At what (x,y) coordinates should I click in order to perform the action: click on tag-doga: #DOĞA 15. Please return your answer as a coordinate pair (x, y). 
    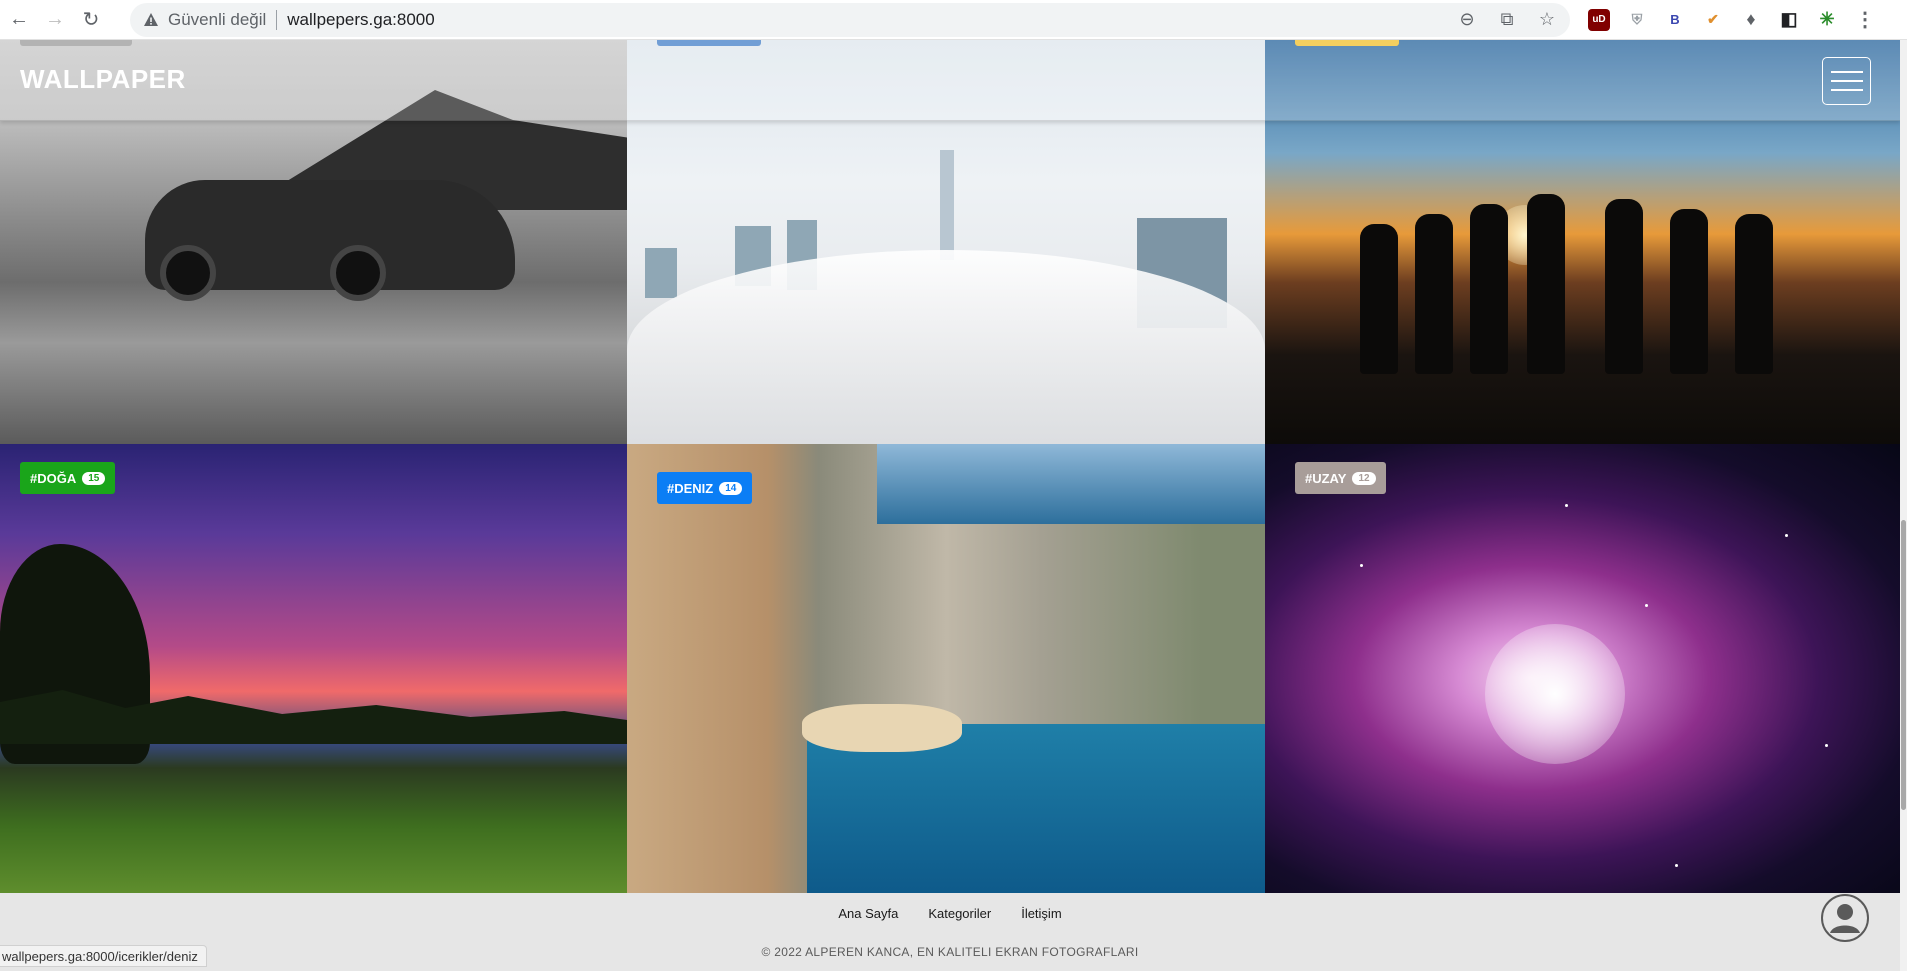
    Looking at the image, I should click on (68, 478).